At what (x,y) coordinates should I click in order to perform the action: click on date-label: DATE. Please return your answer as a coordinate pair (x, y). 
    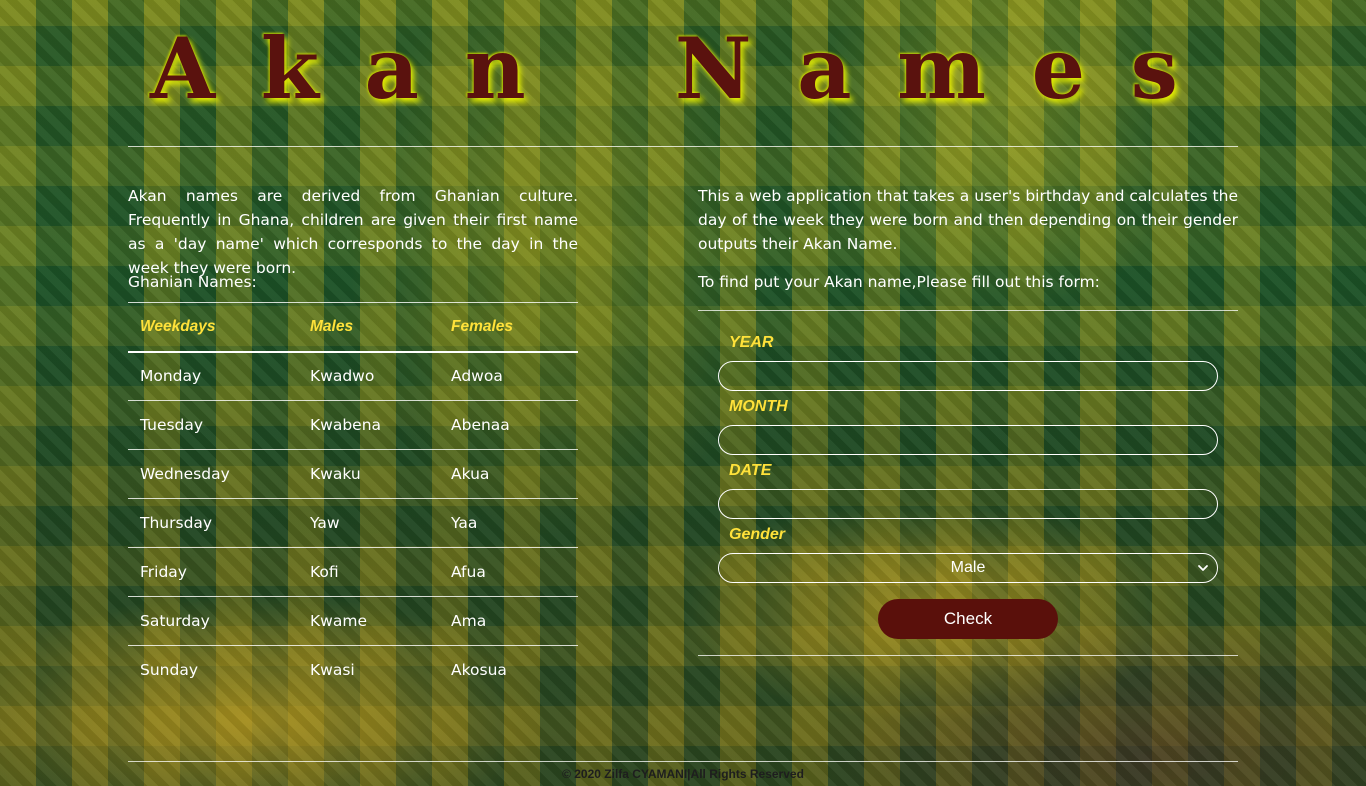
    Looking at the image, I should click on (750, 470).